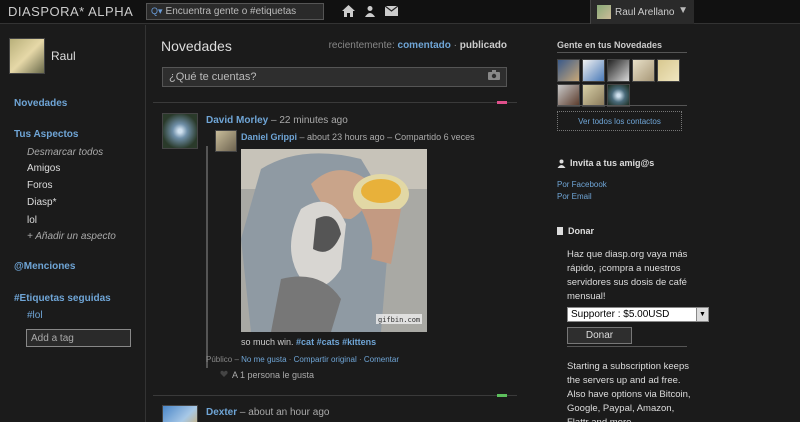 The width and height of the screenshot is (800, 422). What do you see at coordinates (610, 45) in the screenshot?
I see `contacts-title: Gente en tus Novedades` at bounding box center [610, 45].